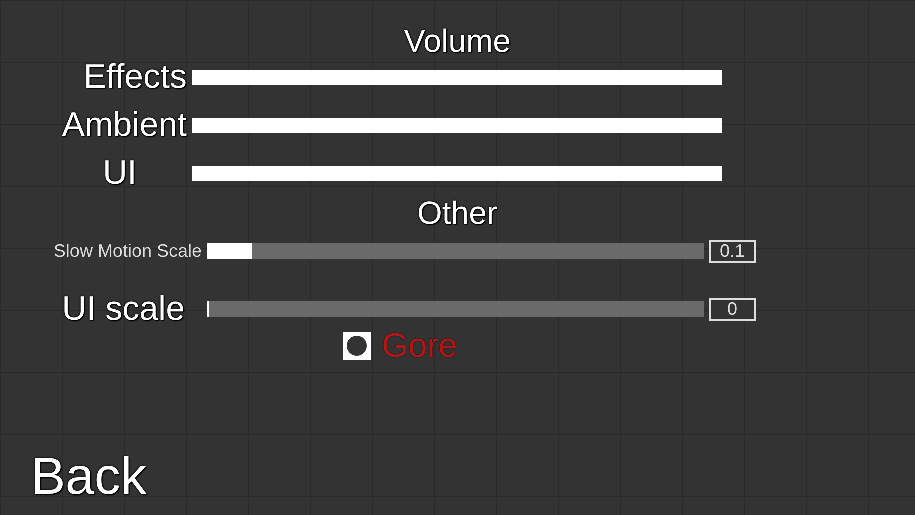  What do you see at coordinates (457, 213) in the screenshot?
I see `section-title: Other` at bounding box center [457, 213].